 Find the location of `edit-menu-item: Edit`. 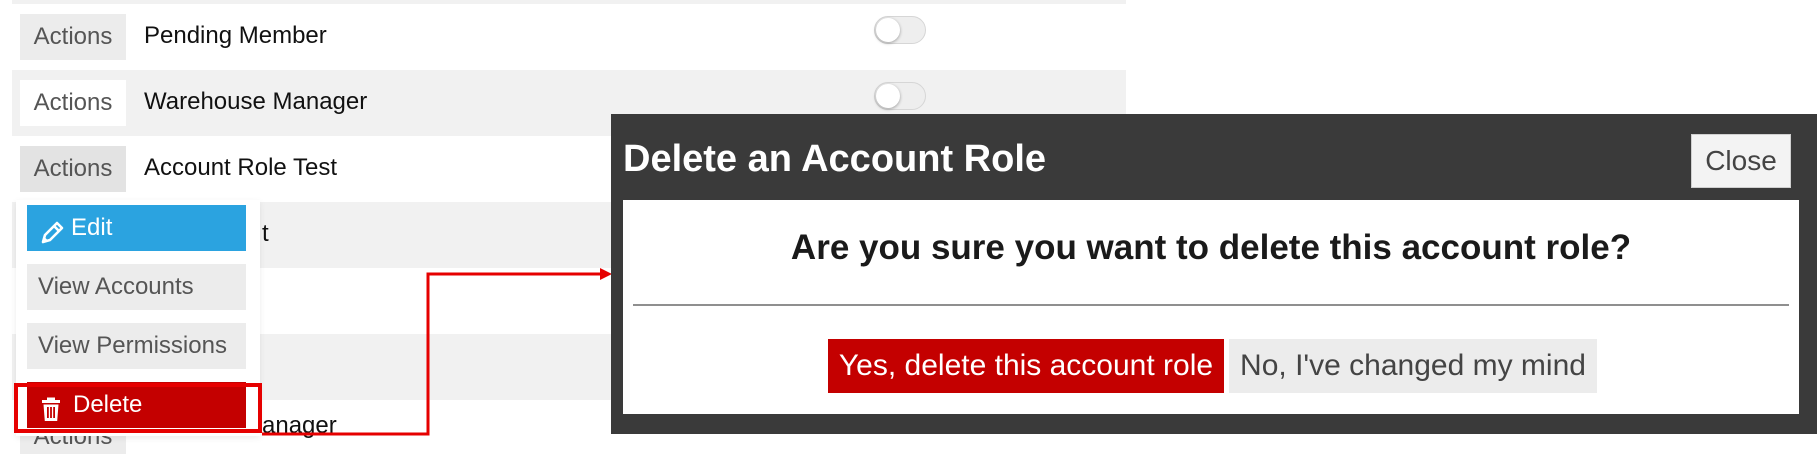

edit-menu-item: Edit is located at coordinates (136, 228).